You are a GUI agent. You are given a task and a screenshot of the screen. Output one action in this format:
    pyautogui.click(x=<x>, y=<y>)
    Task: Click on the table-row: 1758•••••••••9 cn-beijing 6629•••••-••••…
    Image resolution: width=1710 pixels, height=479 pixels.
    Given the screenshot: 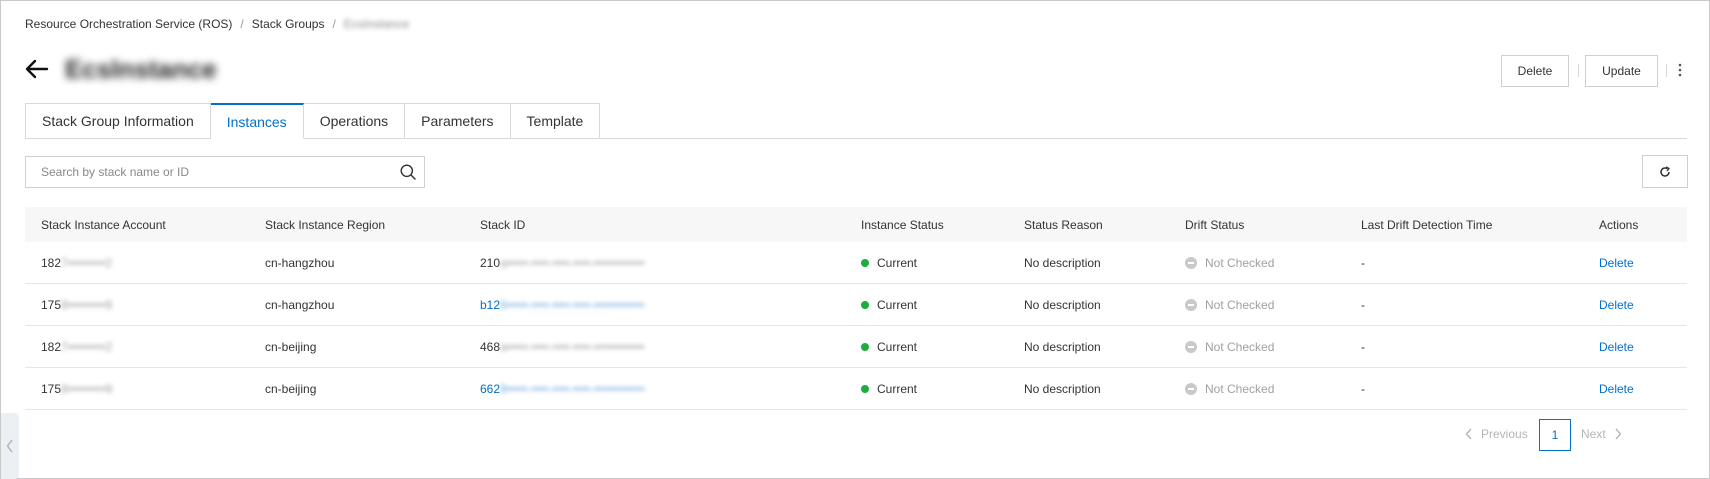 What is the action you would take?
    pyautogui.click(x=856, y=389)
    